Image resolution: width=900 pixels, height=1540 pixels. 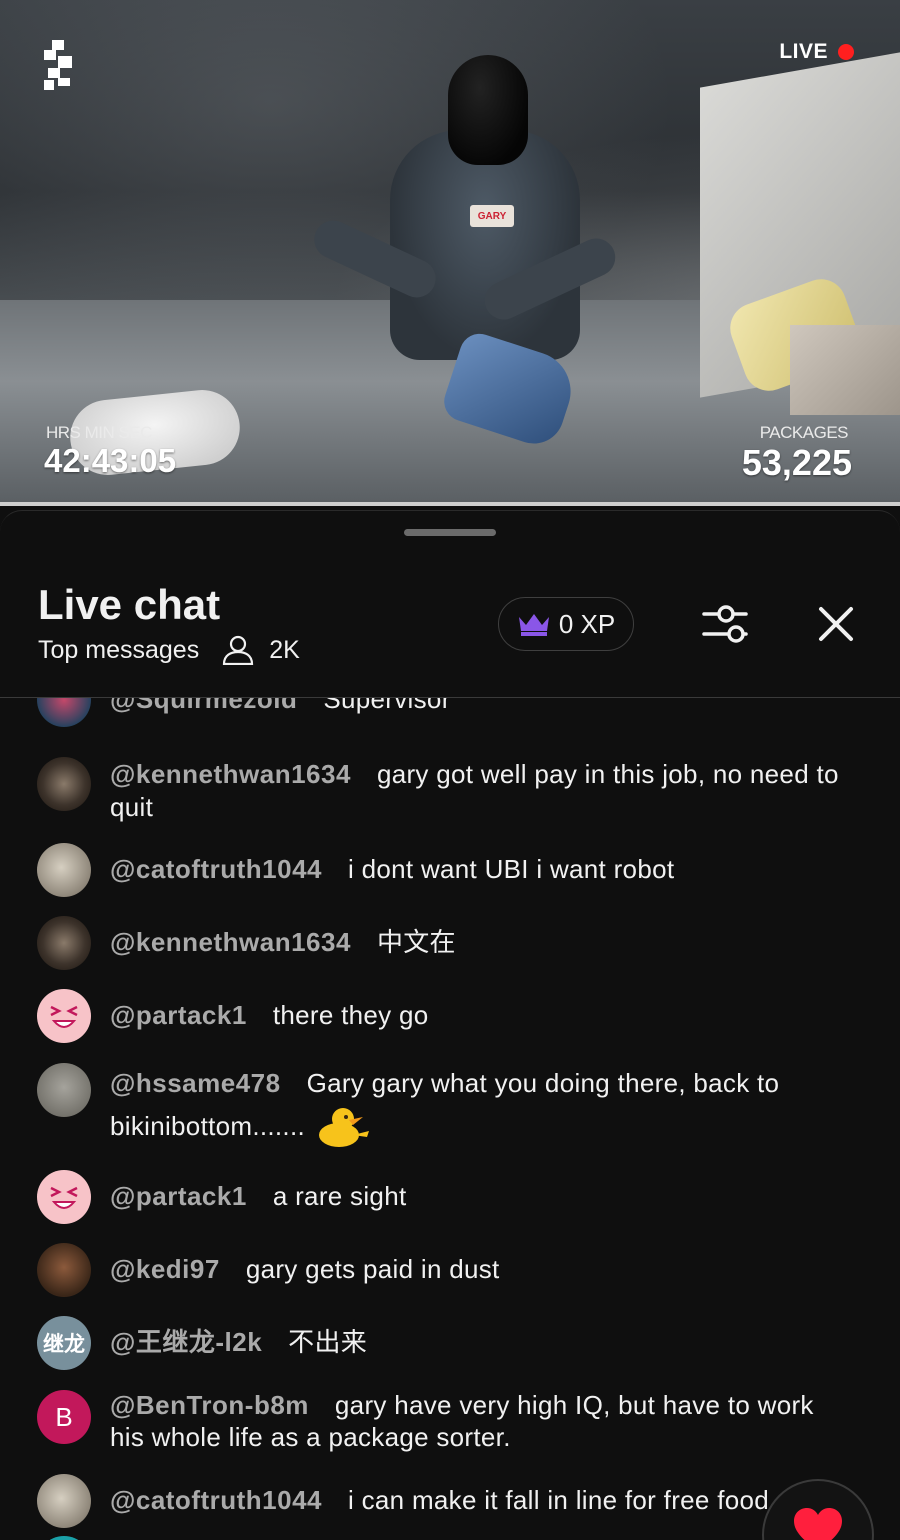 I want to click on message-author: @kedi97, so click(x=165, y=1269).